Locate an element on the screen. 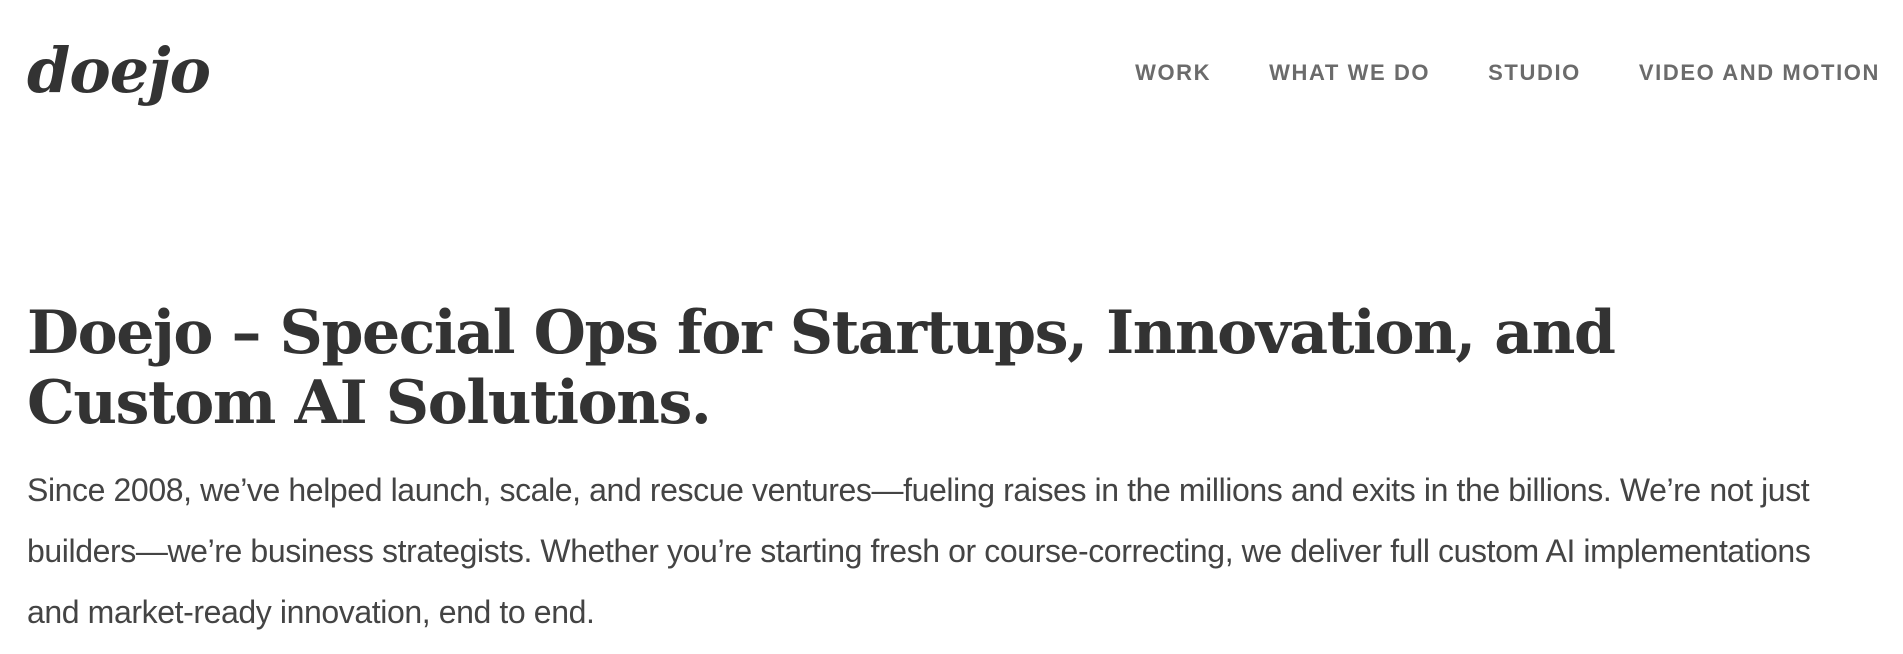  nav-item-studio: STUDIO is located at coordinates (1534, 73).